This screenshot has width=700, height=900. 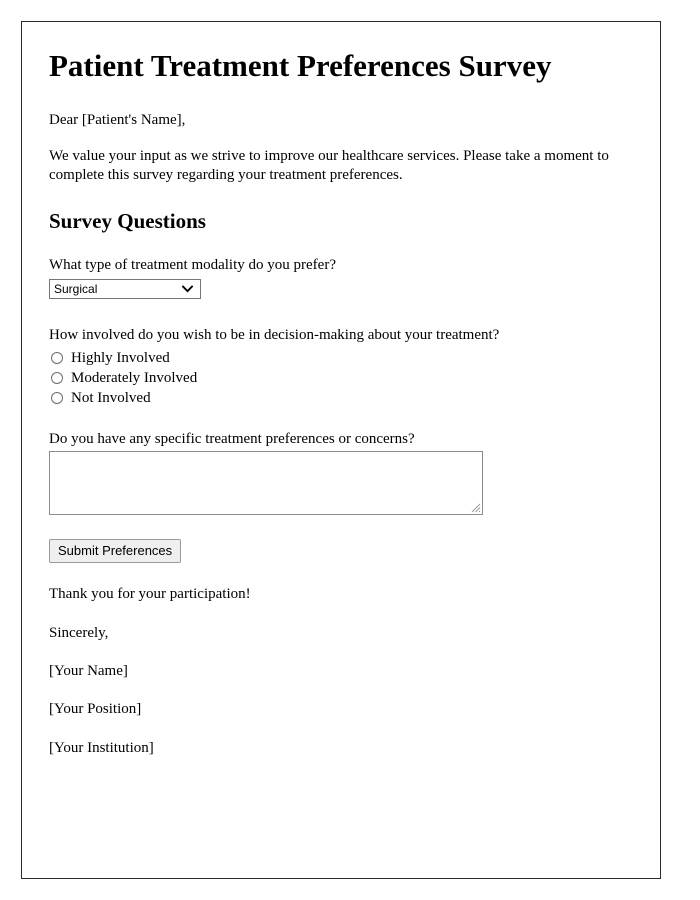 I want to click on chevron-down-icon, so click(x=187, y=289).